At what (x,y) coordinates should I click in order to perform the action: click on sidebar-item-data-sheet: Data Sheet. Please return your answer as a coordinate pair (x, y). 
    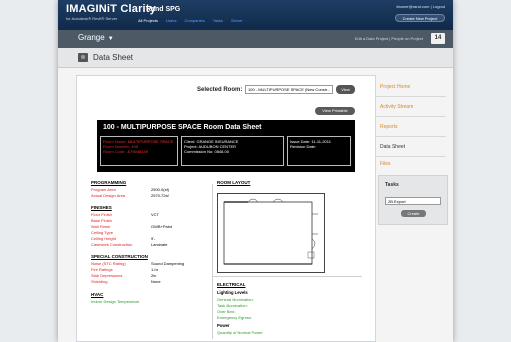
    Looking at the image, I should click on (392, 147).